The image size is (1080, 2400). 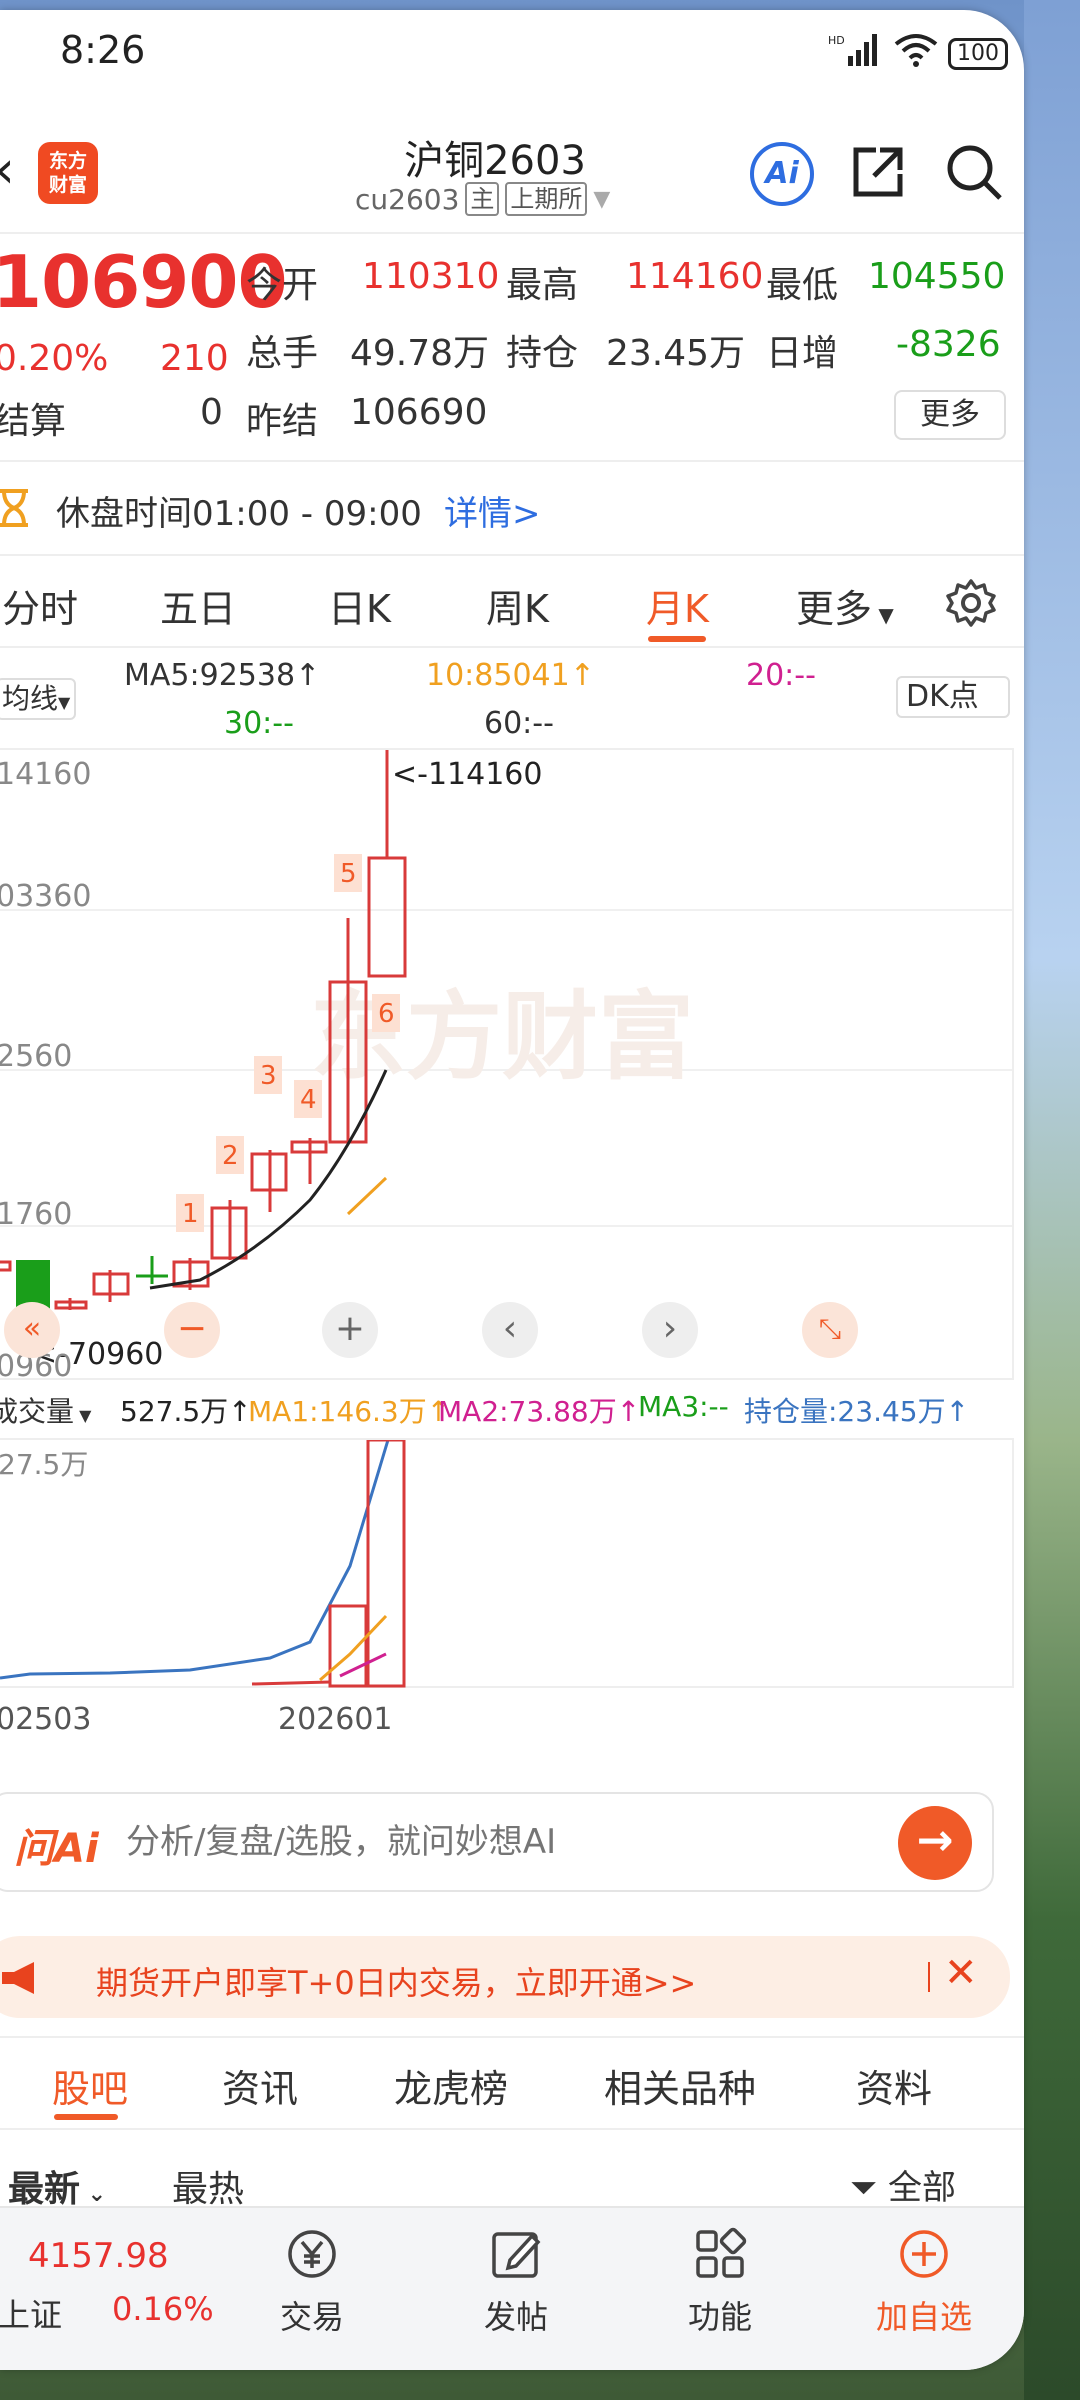 What do you see at coordinates (802, 353) in the screenshot?
I see `daily-inc-label: 日增` at bounding box center [802, 353].